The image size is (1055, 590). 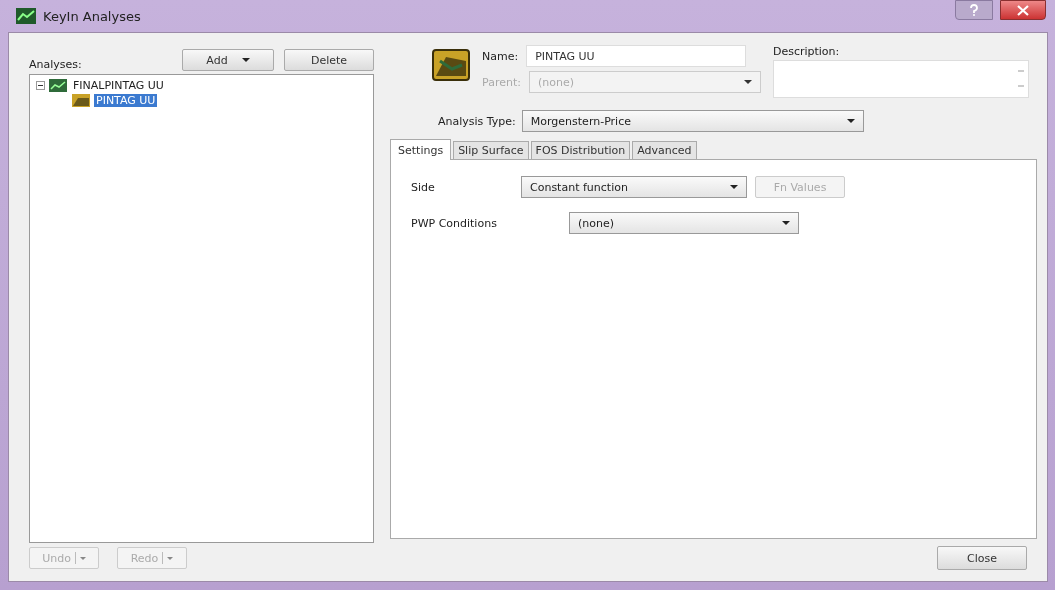 I want to click on description-field, so click(x=900, y=79).